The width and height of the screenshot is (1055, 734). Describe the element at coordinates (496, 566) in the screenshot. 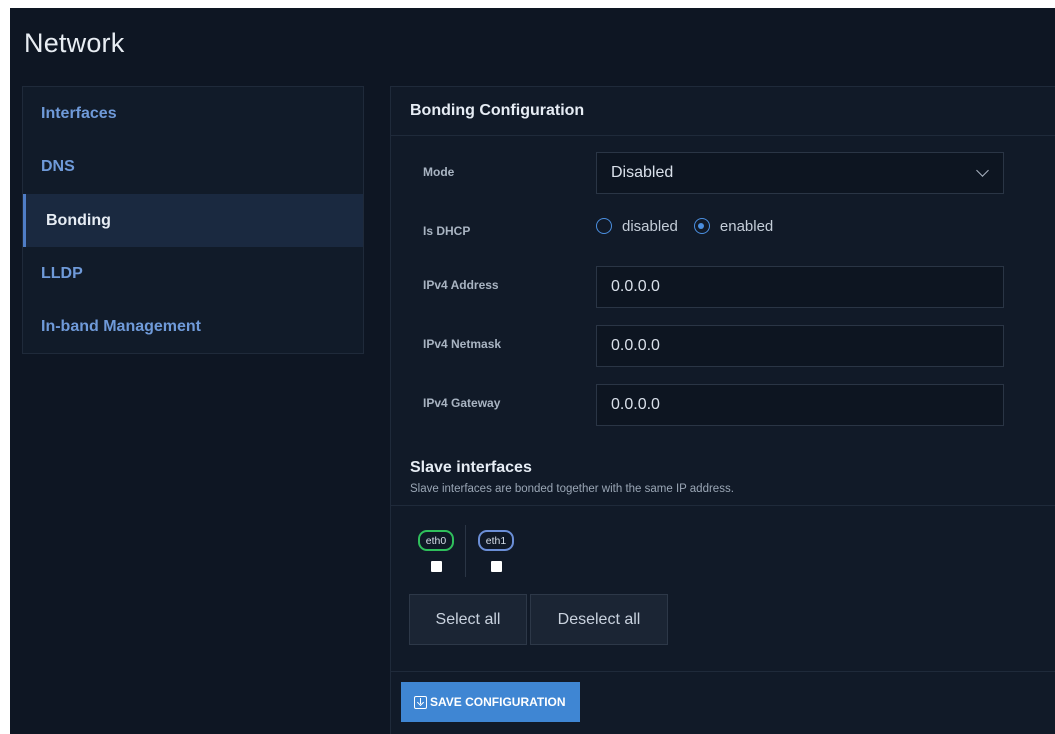

I see `checkbox-eth1` at that location.